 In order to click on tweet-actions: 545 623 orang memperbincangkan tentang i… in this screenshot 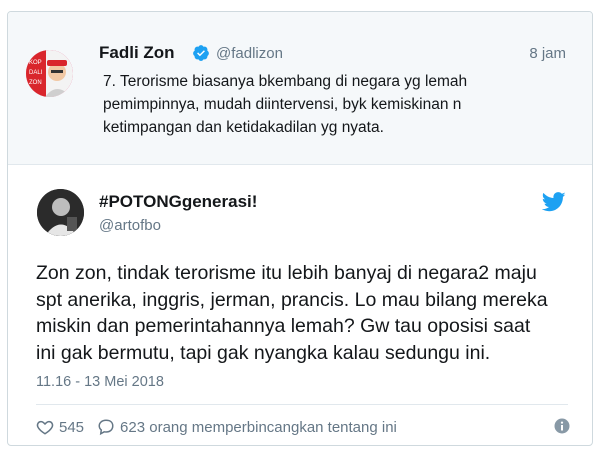, I will do `click(216, 427)`.